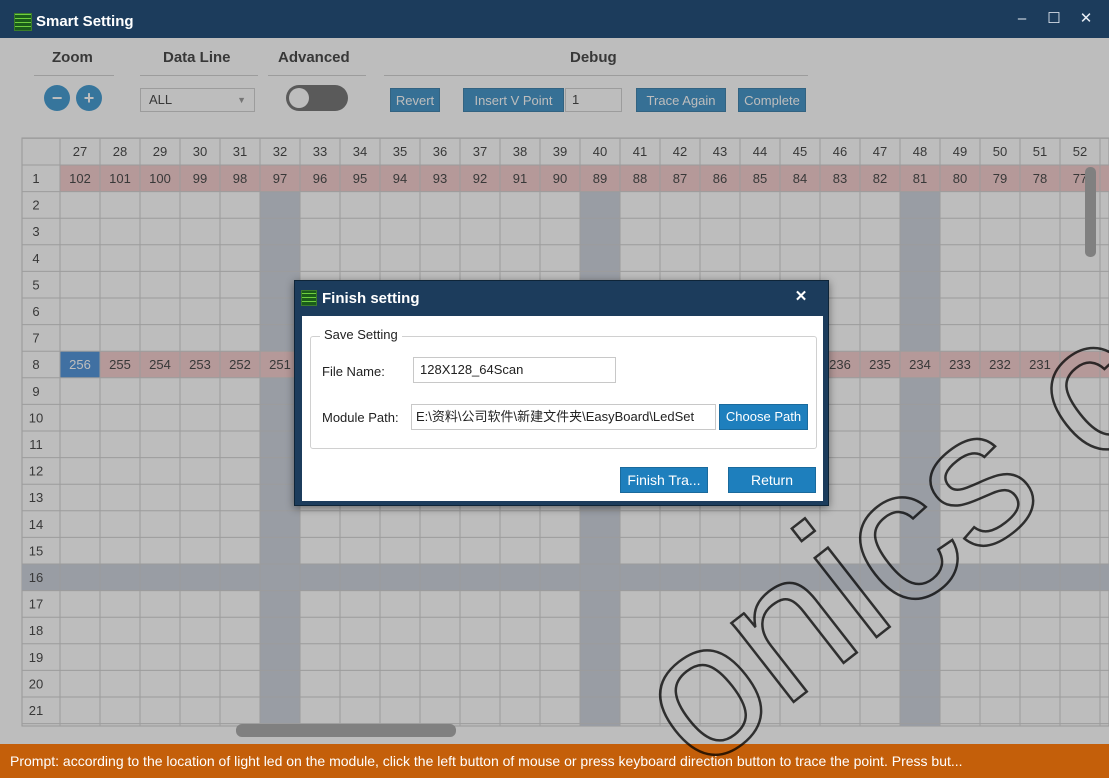 Image resolution: width=1109 pixels, height=778 pixels. Describe the element at coordinates (763, 417) in the screenshot. I see `choose-path-button: Choose Path` at that location.